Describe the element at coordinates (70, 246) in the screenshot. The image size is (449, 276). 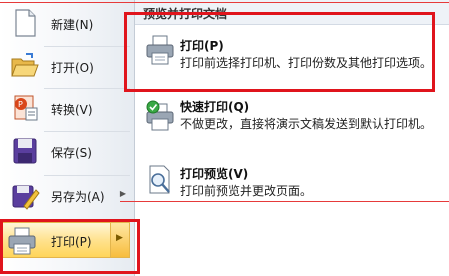
I see `highlight-box-print-menu` at that location.